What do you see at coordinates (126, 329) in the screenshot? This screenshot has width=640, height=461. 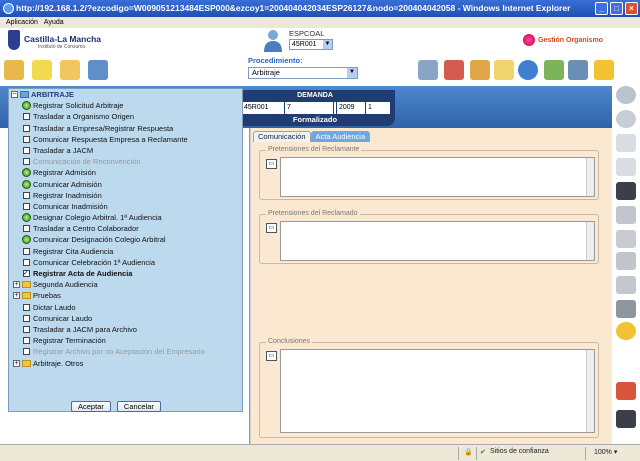 I see `tree-item: Trasladar a JACM para Archivo` at bounding box center [126, 329].